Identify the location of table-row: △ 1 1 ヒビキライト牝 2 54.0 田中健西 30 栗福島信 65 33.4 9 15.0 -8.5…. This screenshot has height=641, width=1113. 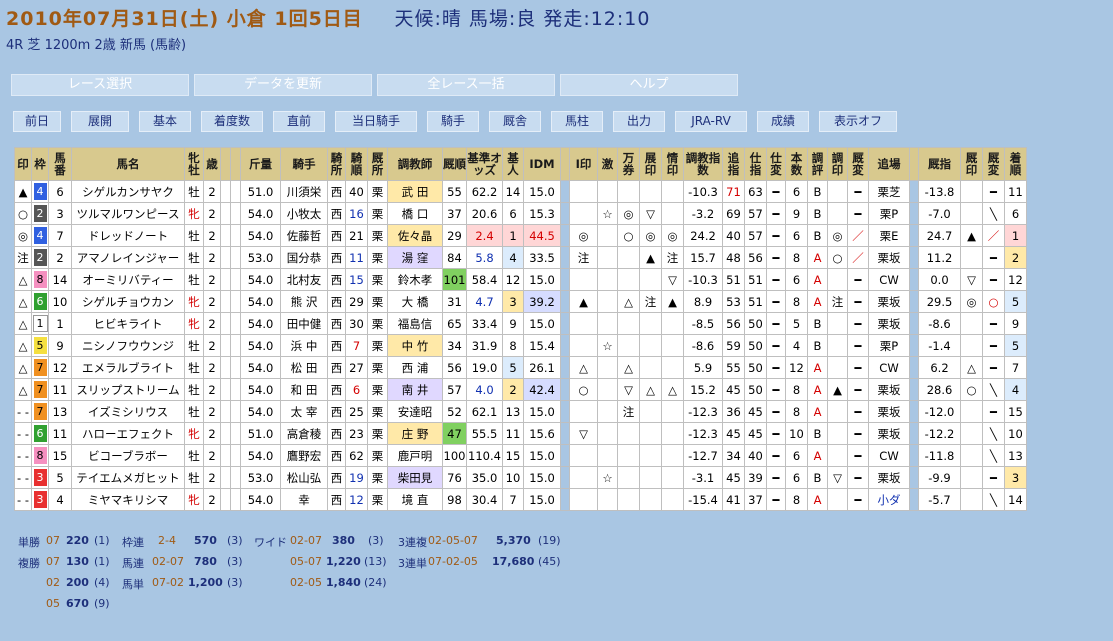
(520, 323).